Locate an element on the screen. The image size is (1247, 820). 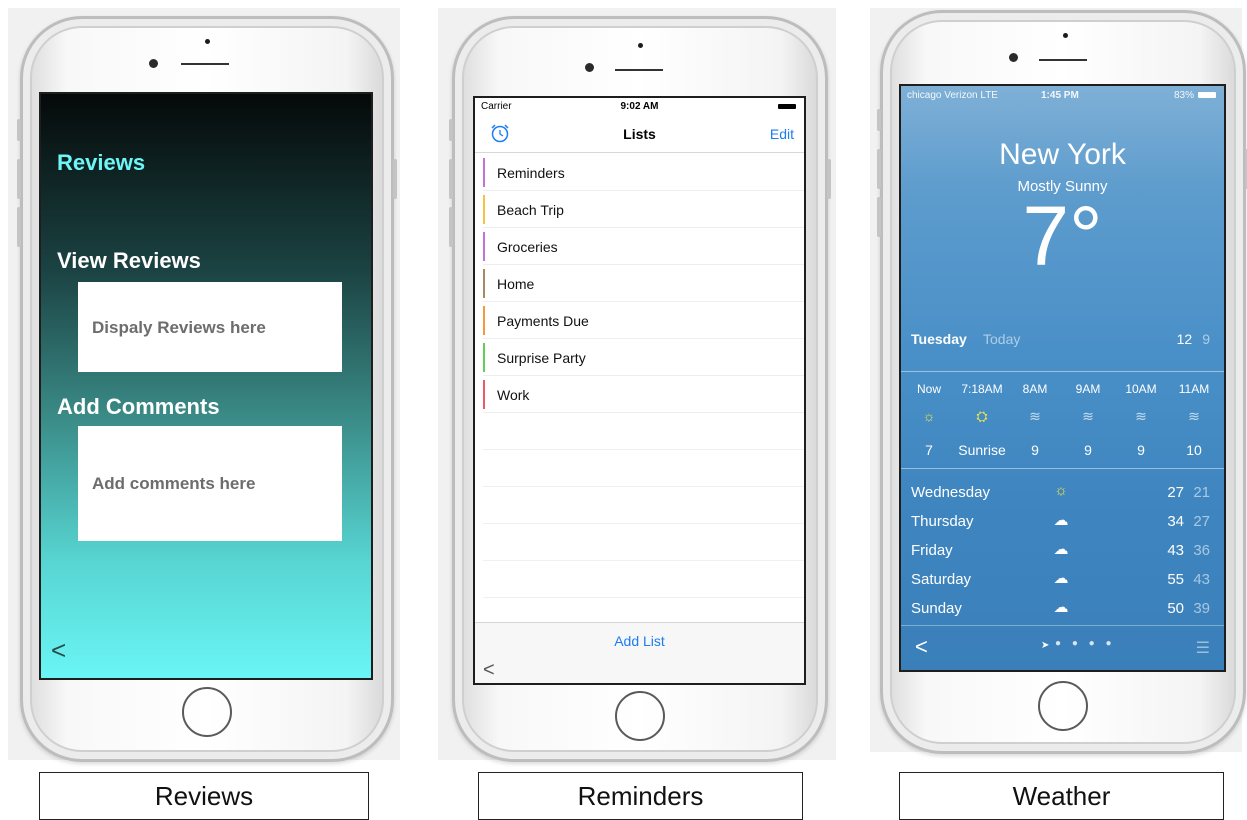
daily-forecast-row: Saturday ☁ 55 43 is located at coordinates (1060, 579).